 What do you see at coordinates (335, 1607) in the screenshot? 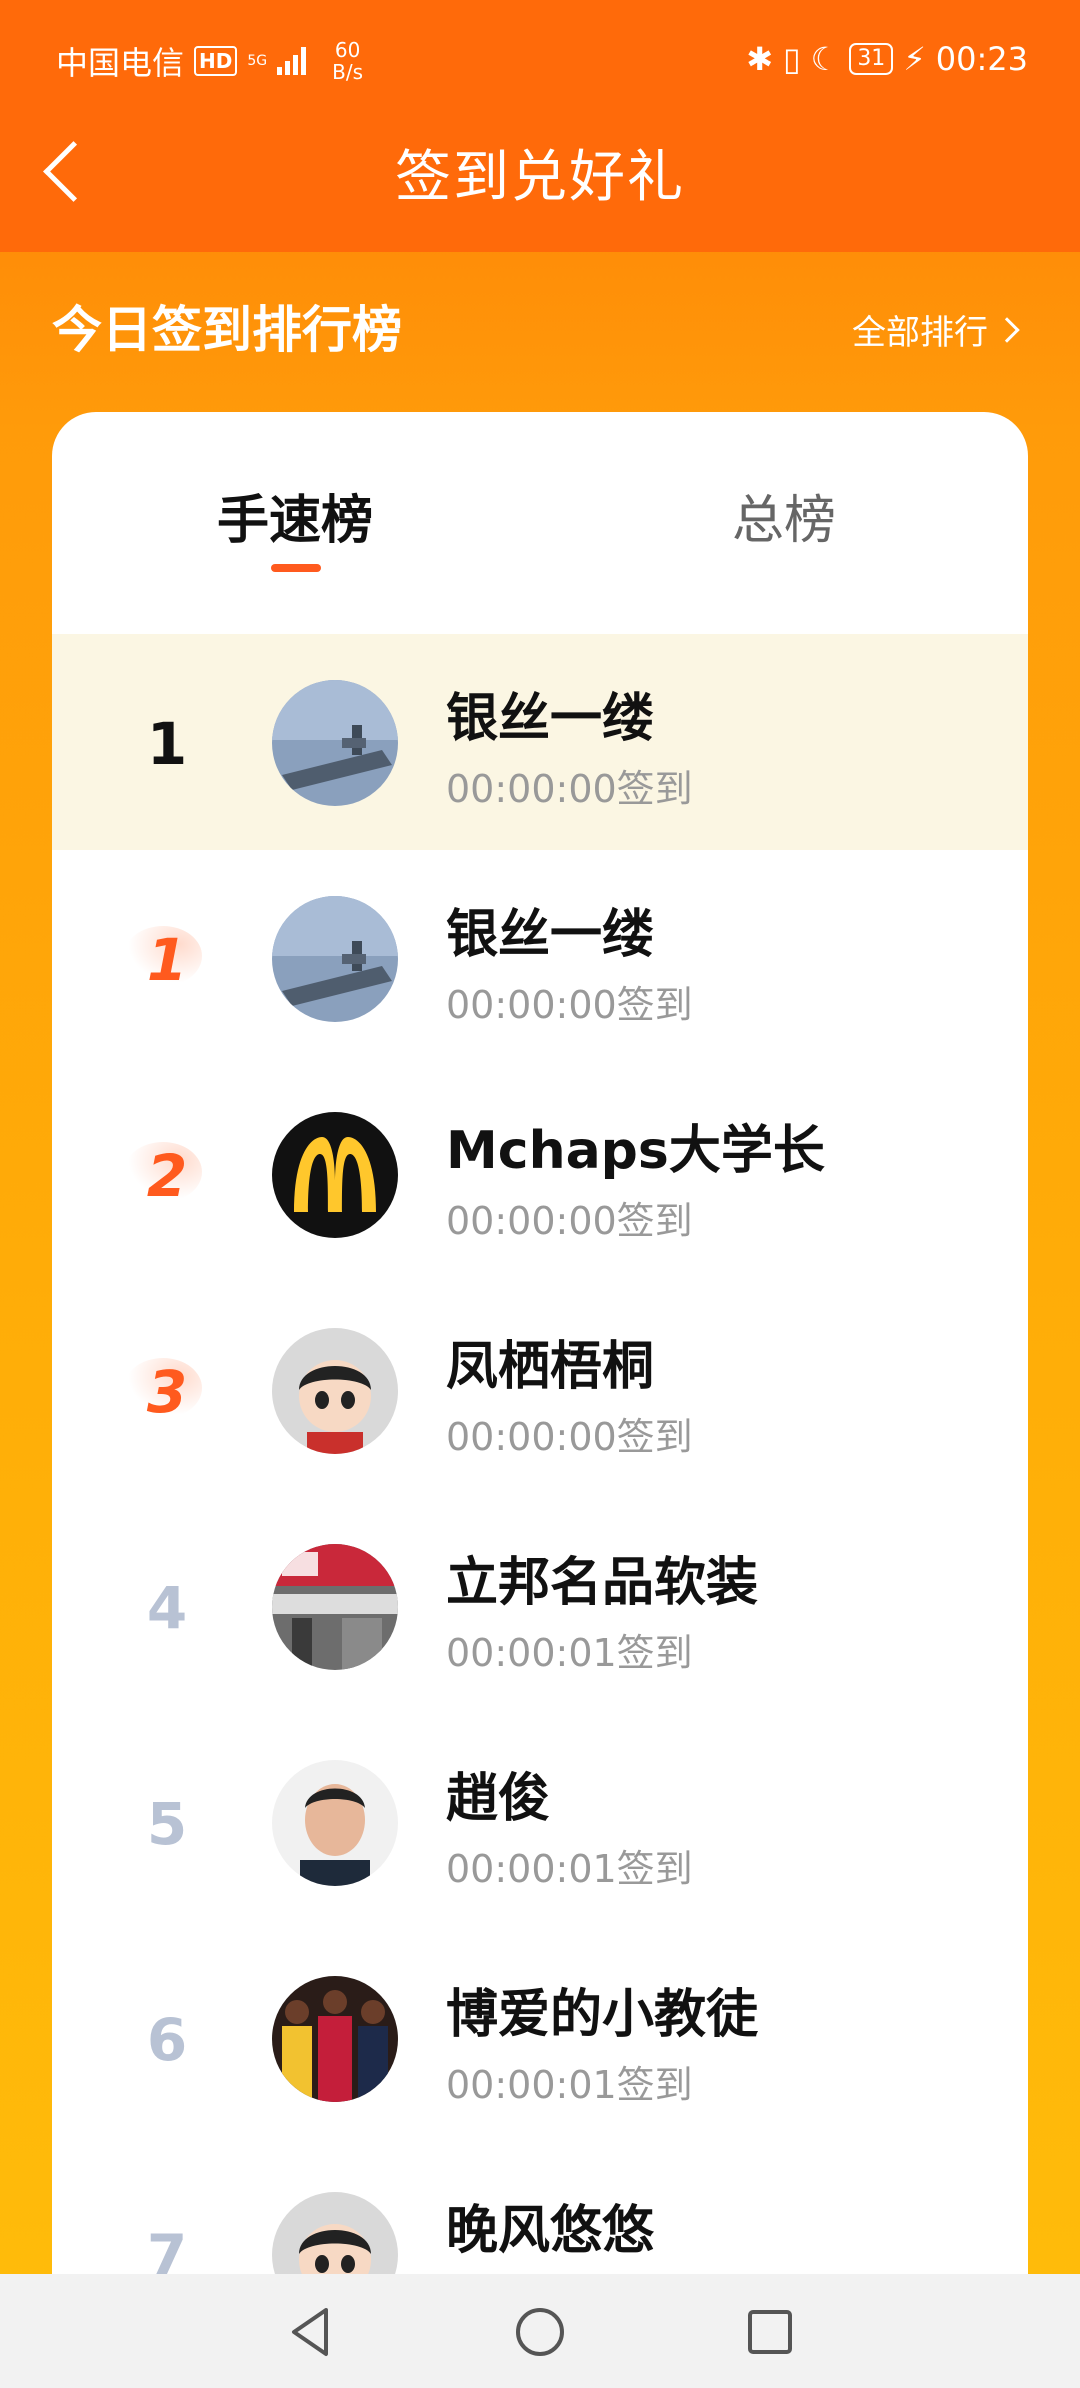
I see `storefront-avatar` at bounding box center [335, 1607].